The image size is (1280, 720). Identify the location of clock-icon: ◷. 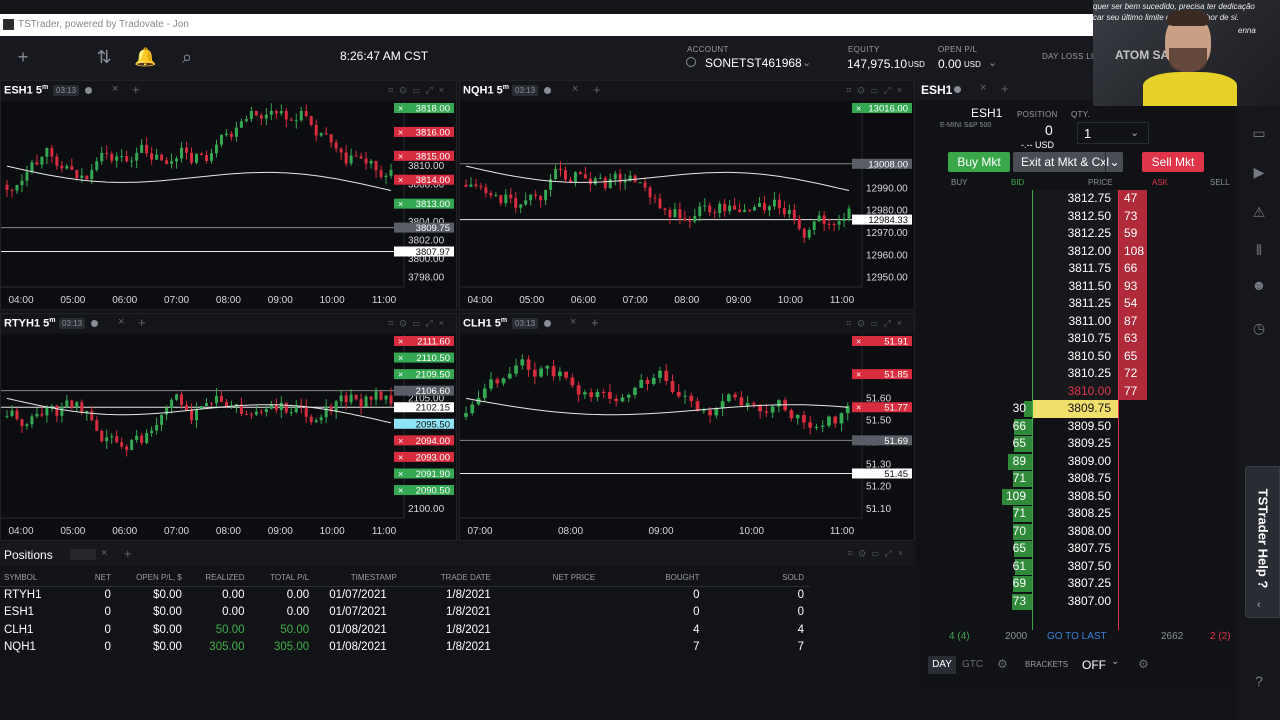
(1259, 330).